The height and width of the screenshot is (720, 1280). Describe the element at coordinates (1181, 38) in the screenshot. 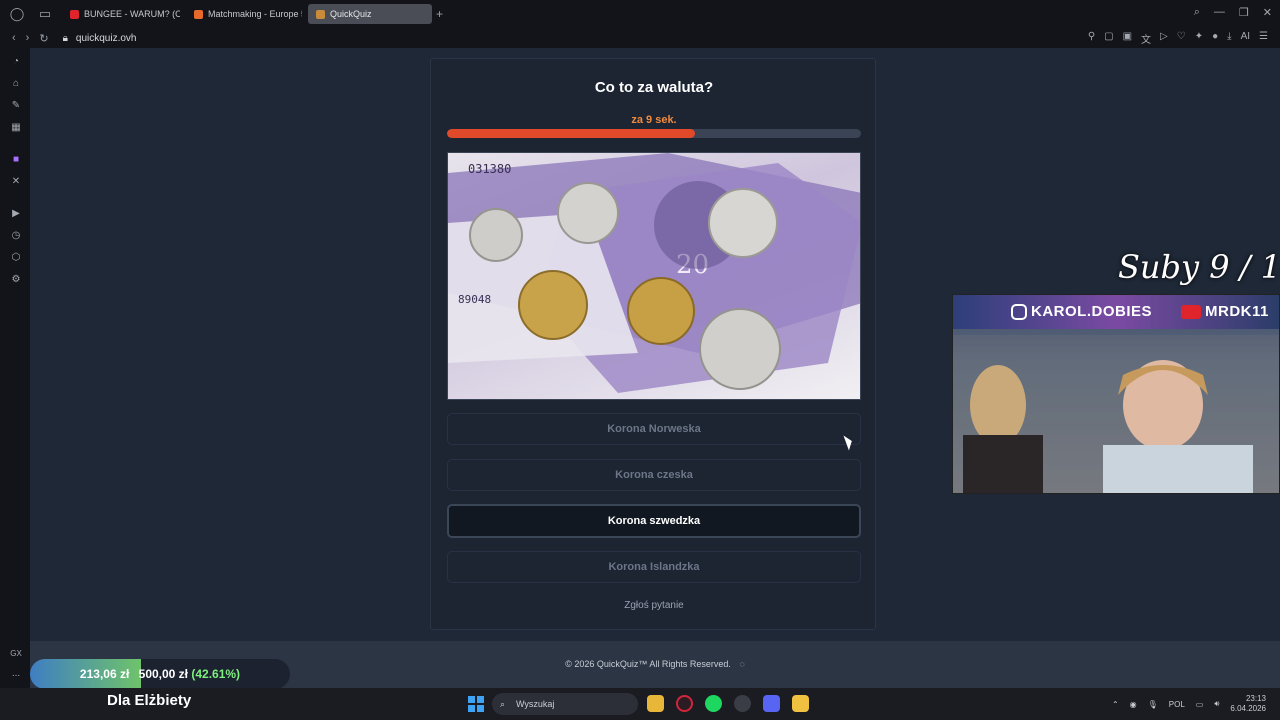

I see `heart-icon: ♡` at that location.